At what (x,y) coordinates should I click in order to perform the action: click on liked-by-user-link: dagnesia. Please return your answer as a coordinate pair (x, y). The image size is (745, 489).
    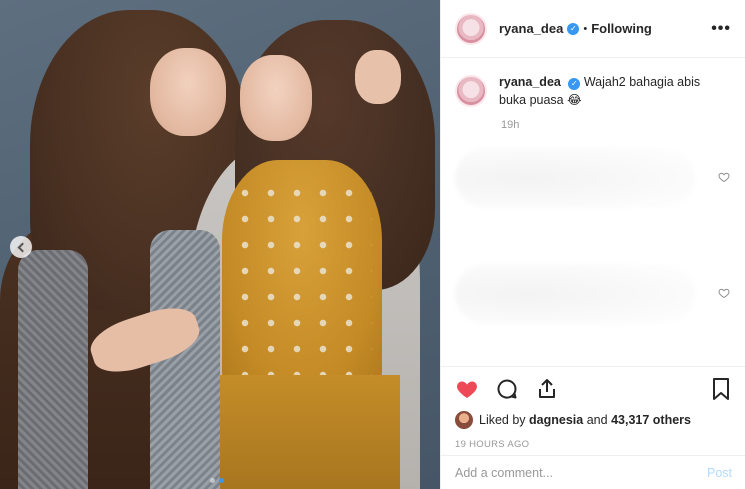
    Looking at the image, I should click on (556, 420).